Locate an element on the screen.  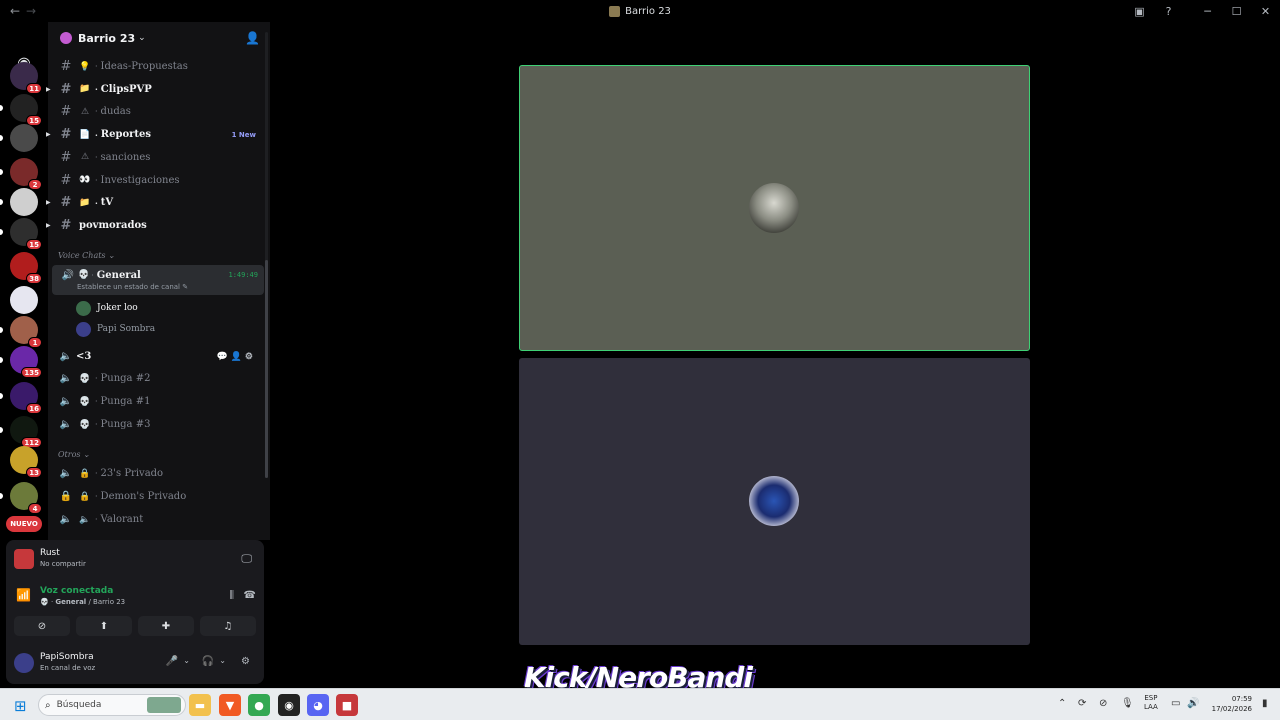
expand-arrow-icon: ▶ is located at coordinates (48, 225).